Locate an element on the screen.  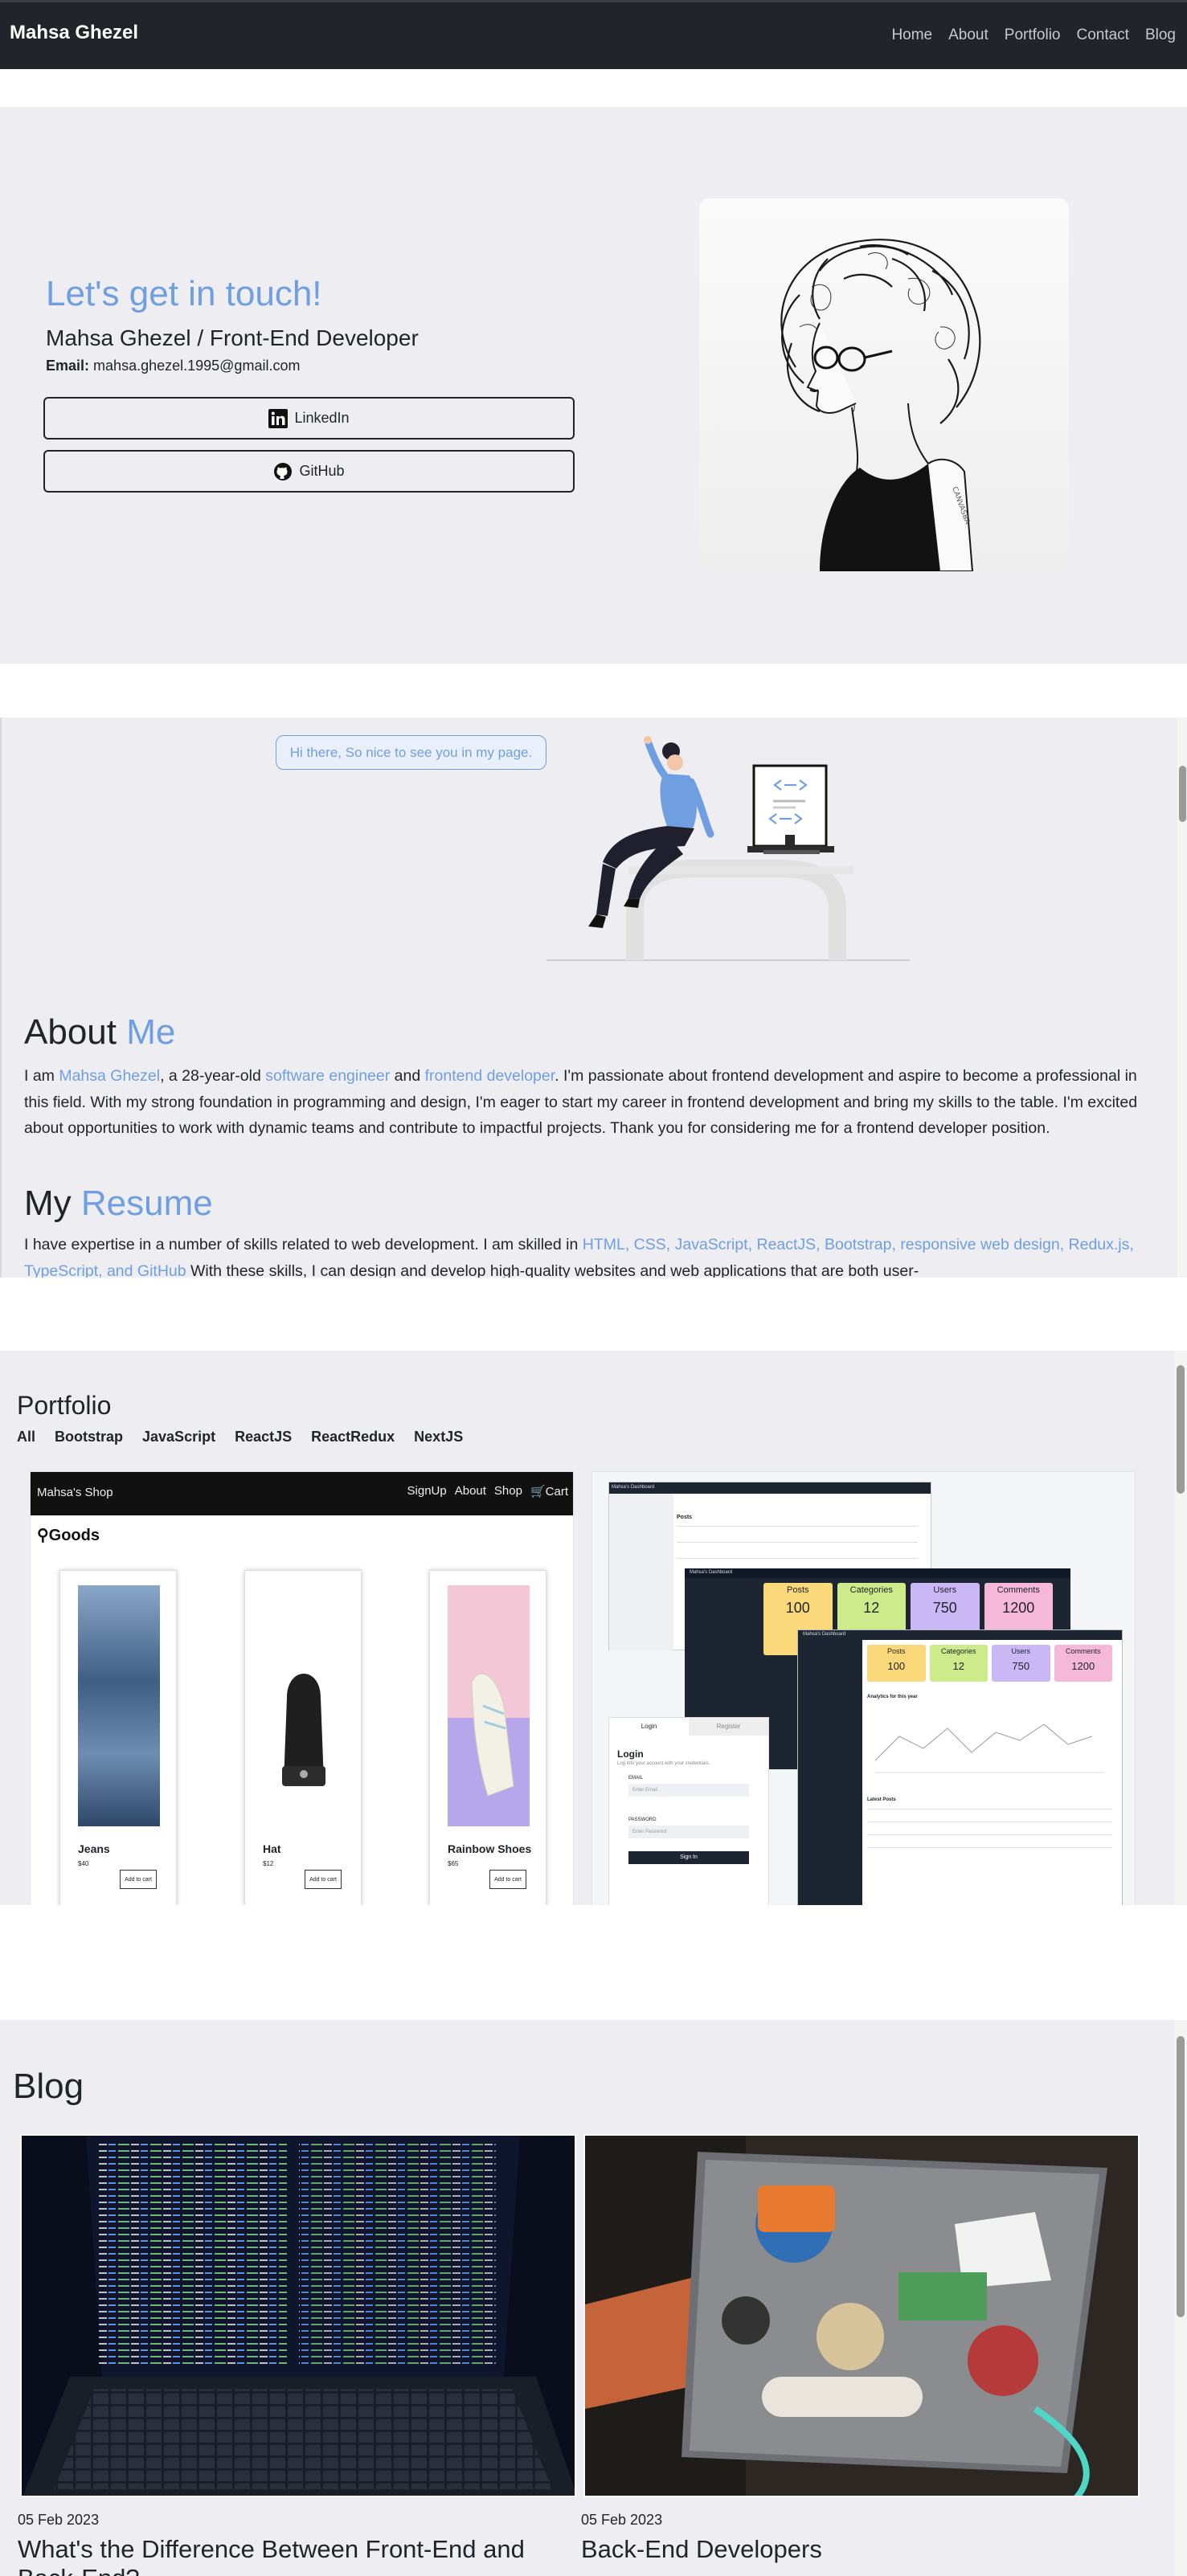
product-card: Jeans $40 Add to cart is located at coordinates (118, 1737).